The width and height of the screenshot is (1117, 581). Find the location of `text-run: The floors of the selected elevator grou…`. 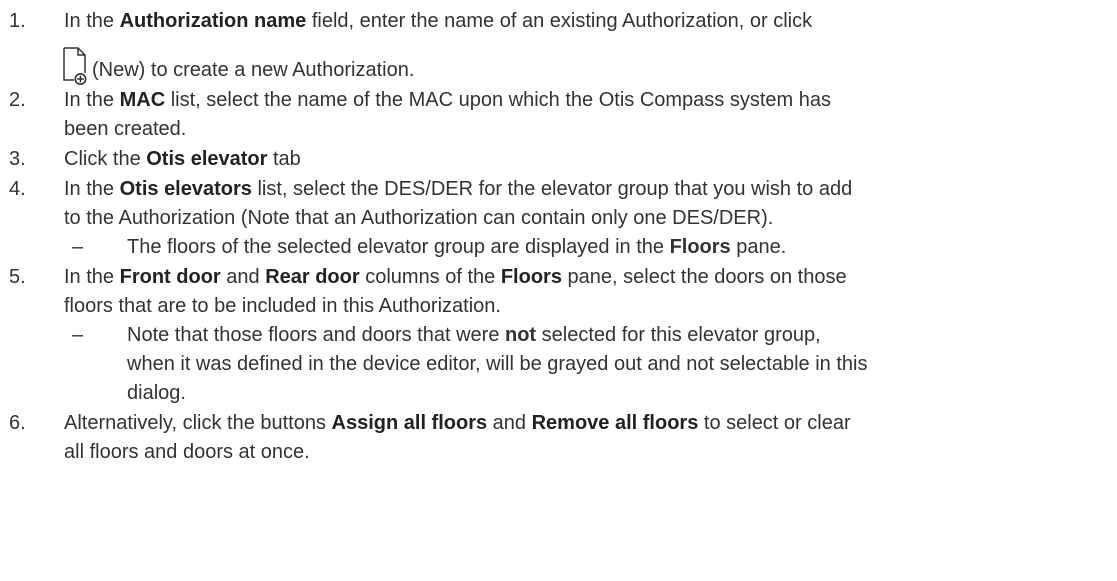

text-run: The floors of the selected elevator grou… is located at coordinates (398, 247).